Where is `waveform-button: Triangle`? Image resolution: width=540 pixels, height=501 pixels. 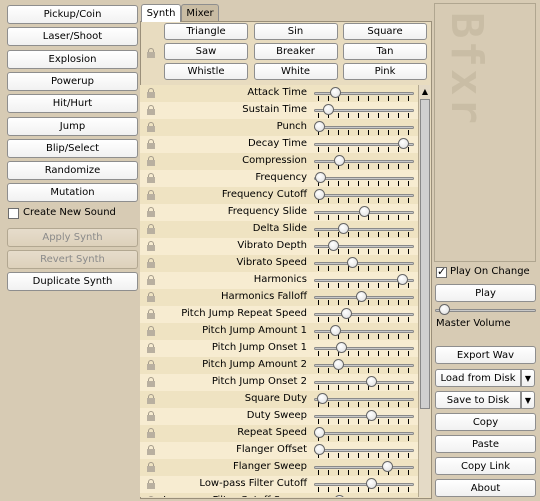 waveform-button: Triangle is located at coordinates (206, 31).